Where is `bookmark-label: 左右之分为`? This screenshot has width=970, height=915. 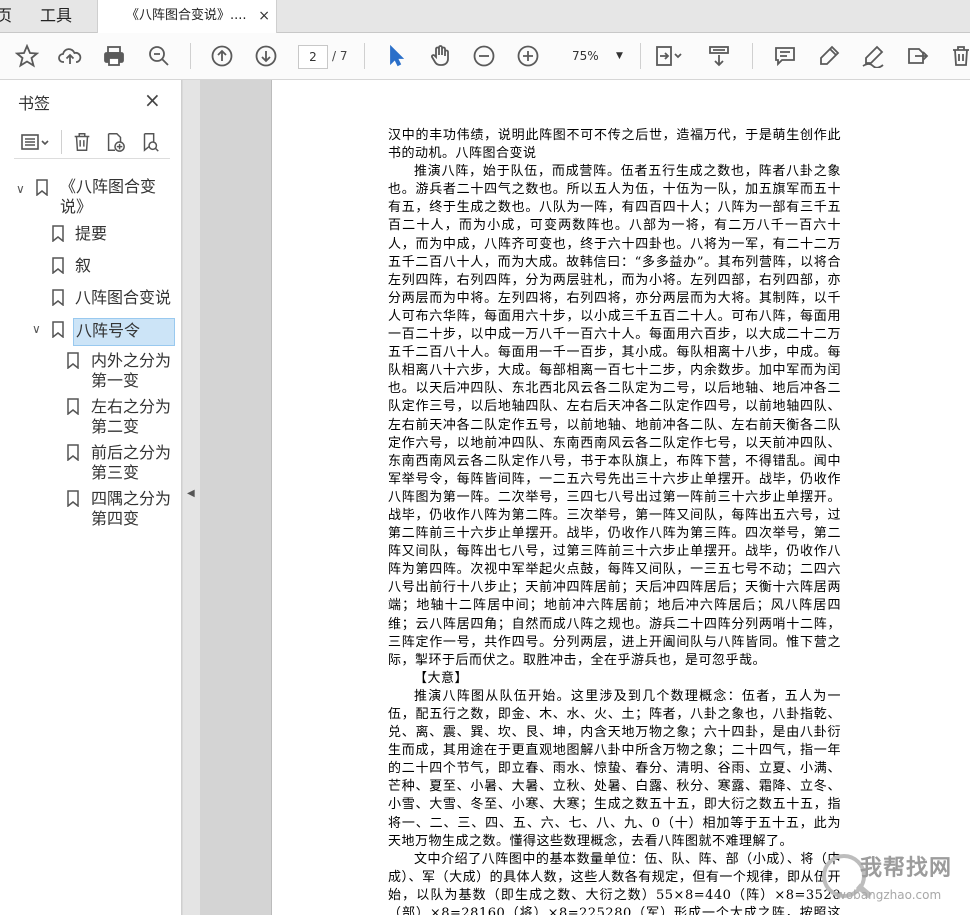 bookmark-label: 左右之分为 is located at coordinates (131, 406).